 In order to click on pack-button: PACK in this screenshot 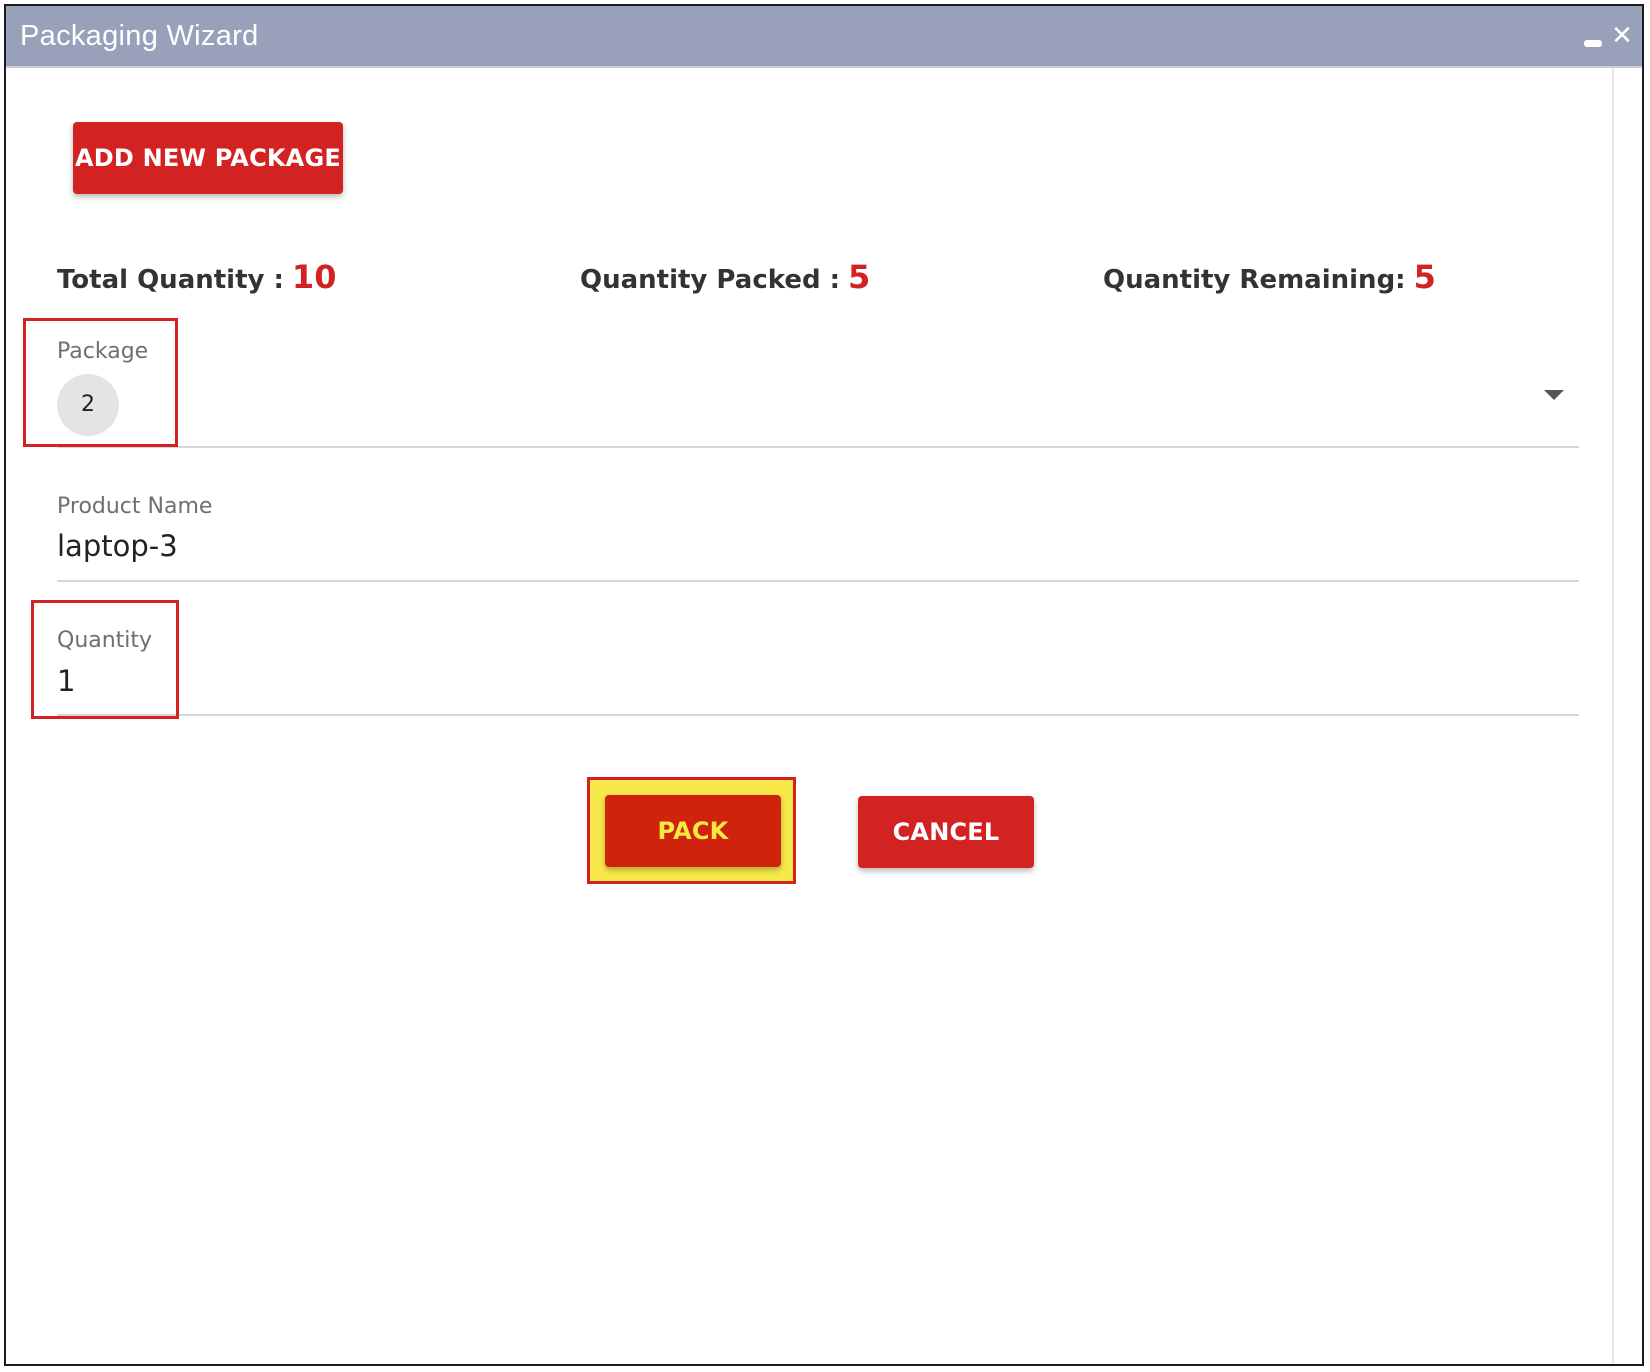, I will do `click(693, 831)`.